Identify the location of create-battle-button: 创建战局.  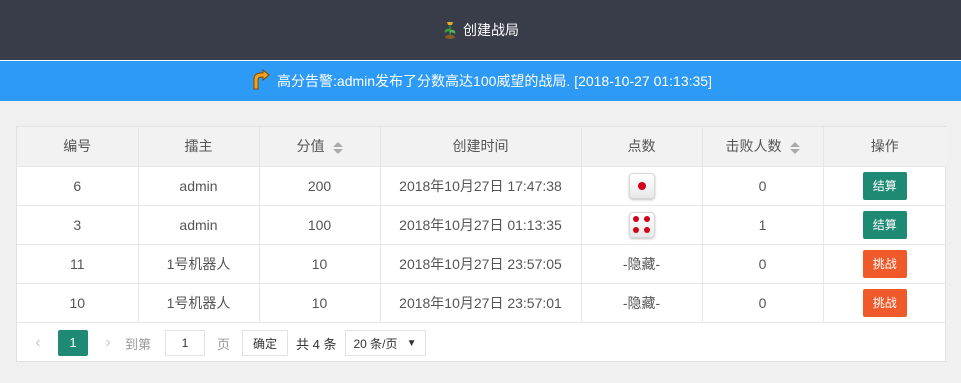
(480, 30).